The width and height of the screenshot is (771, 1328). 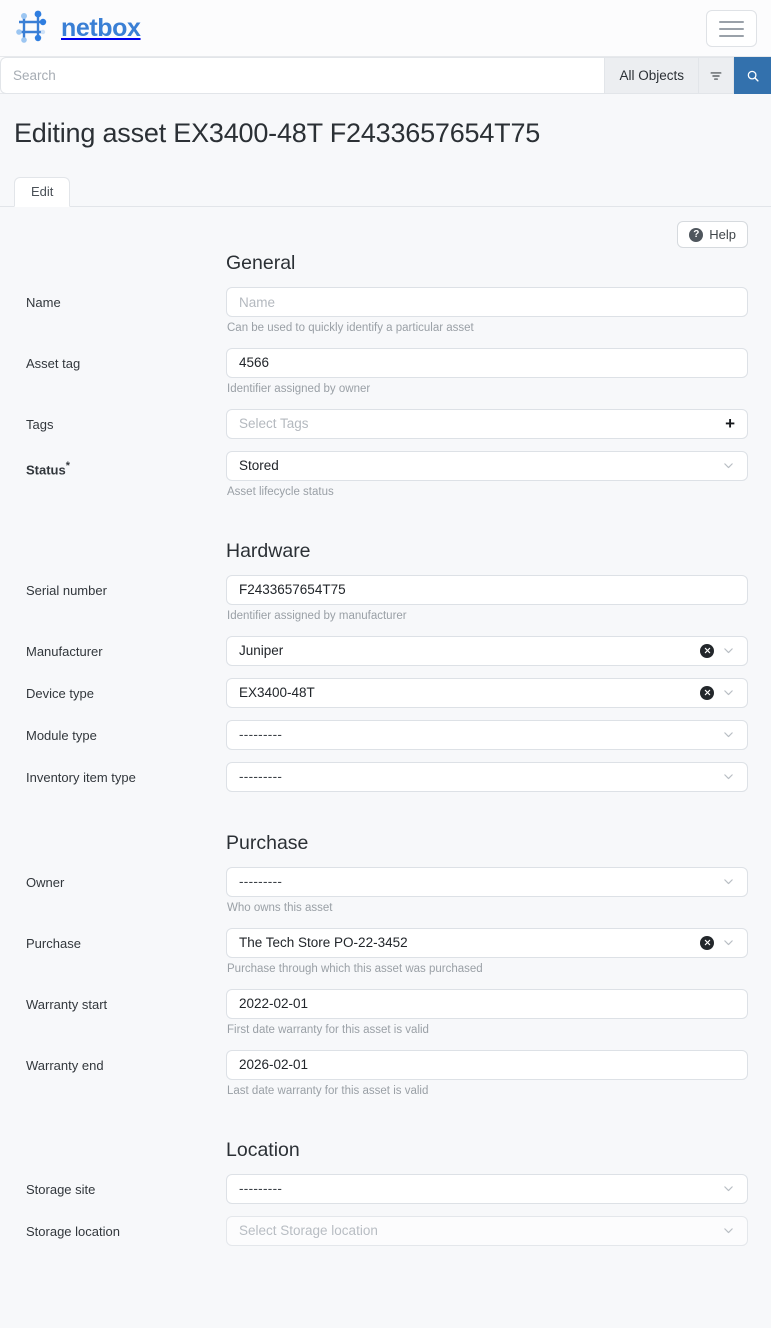 What do you see at coordinates (487, 1003) in the screenshot?
I see `input-warranty-start` at bounding box center [487, 1003].